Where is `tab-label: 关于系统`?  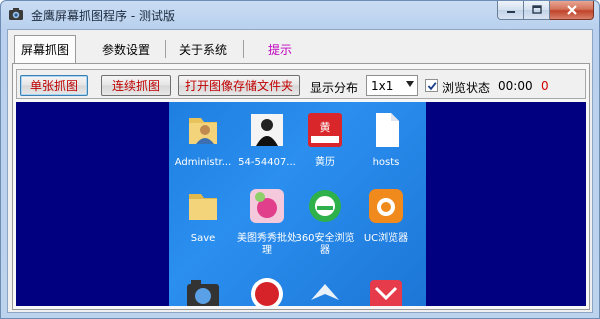 tab-label: 关于系统 is located at coordinates (203, 49).